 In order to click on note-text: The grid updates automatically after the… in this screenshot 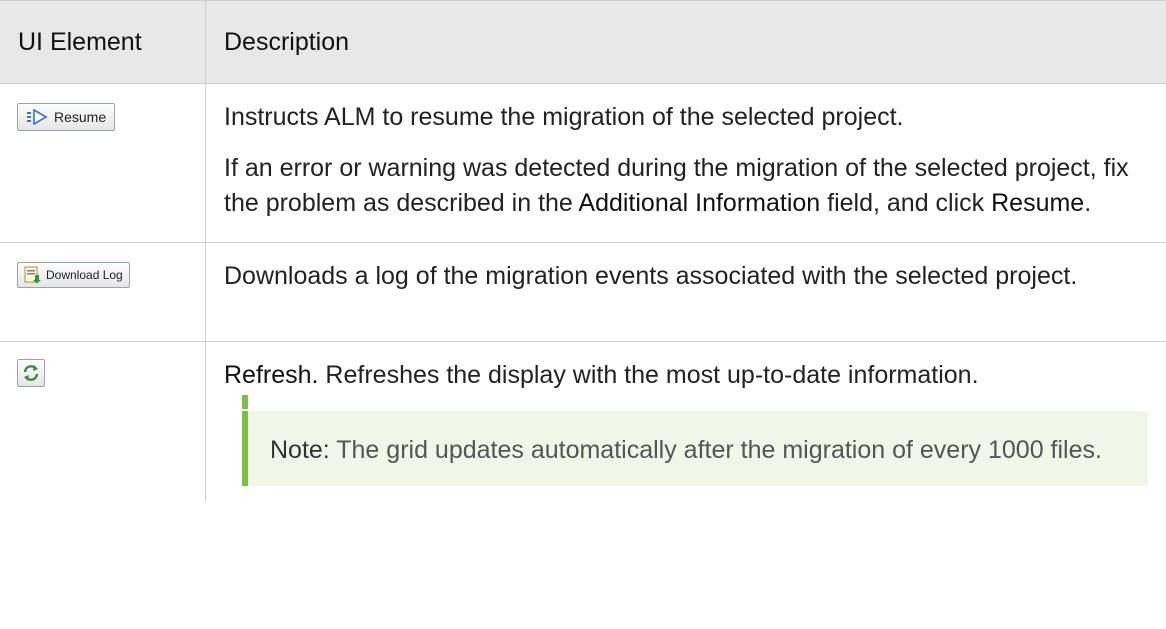, I will do `click(715, 450)`.